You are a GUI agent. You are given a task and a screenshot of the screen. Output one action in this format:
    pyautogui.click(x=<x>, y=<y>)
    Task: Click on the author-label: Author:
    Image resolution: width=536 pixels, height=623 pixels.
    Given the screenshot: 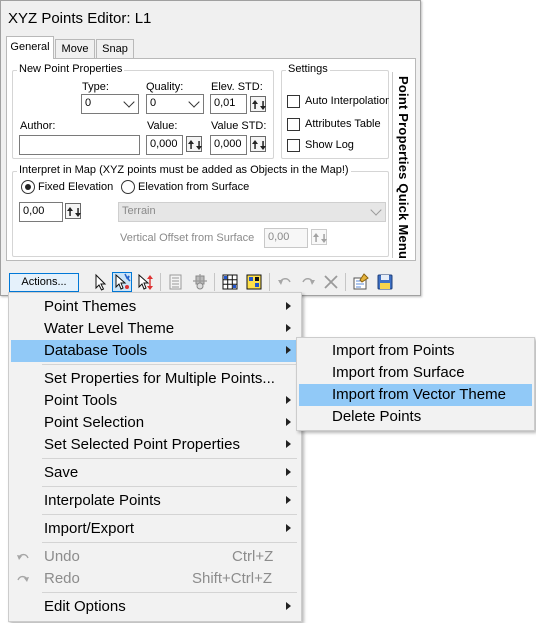 What is the action you would take?
    pyautogui.click(x=38, y=126)
    